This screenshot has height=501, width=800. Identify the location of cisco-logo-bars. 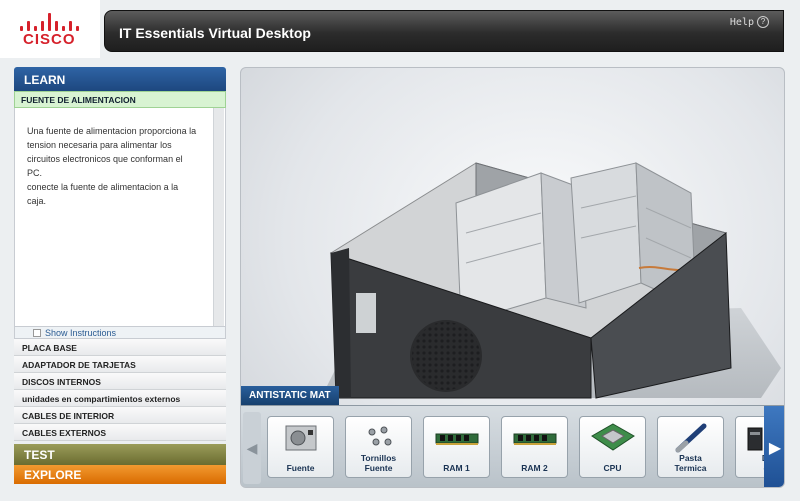
(51, 22).